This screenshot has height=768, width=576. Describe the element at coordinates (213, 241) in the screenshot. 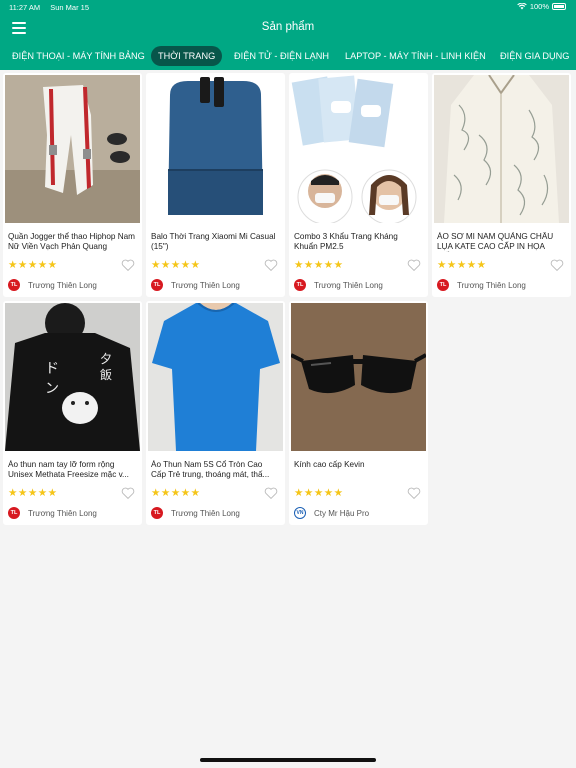

I see `product-name: Balo Thời Trang Xiaomi Mi Casual (15")` at that location.